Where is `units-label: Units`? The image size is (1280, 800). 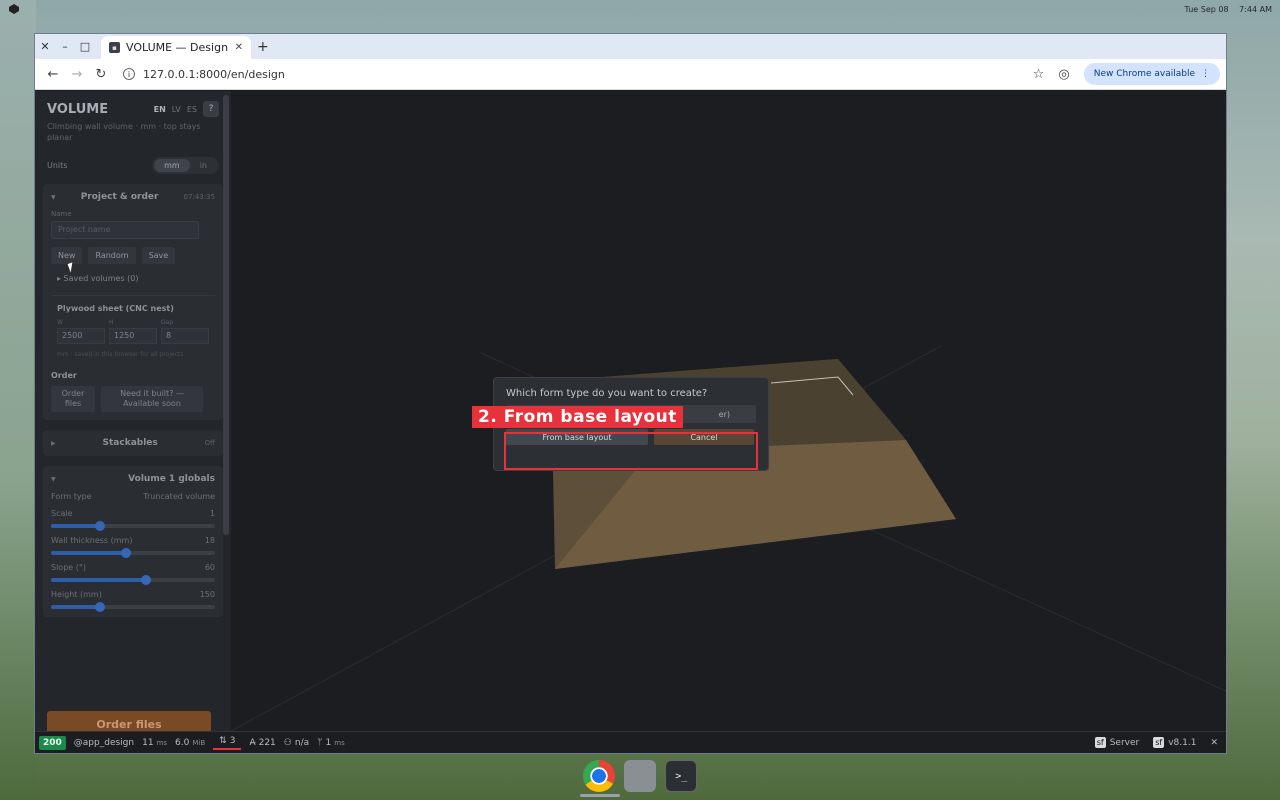
units-label: Units is located at coordinates (57, 165).